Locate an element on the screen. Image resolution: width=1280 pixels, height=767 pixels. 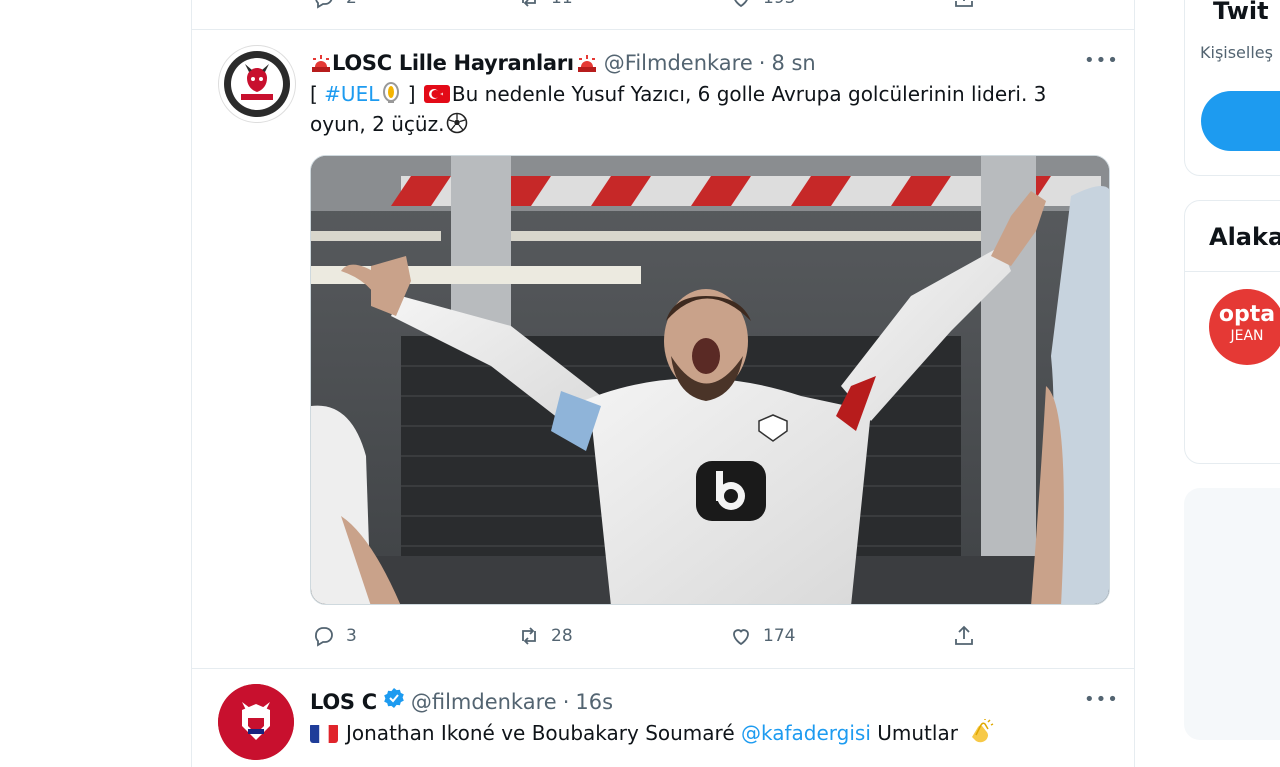
tweet-header: LOS C @filmdenkare · 16s is located at coordinates (461, 700).